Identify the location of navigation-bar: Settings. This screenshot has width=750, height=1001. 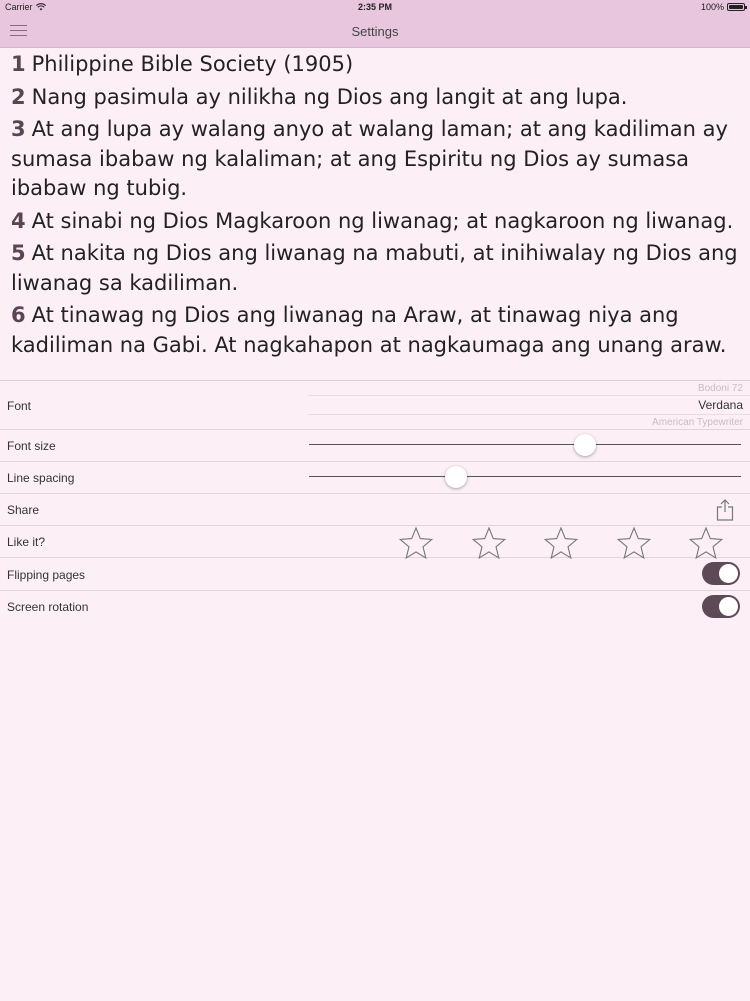
(375, 31).